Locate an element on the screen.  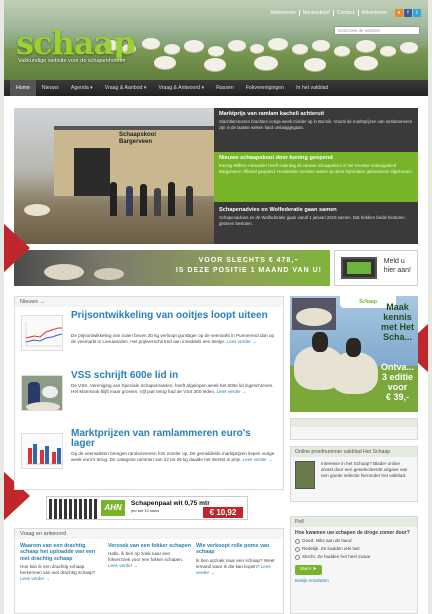
news-thumb-chart is located at coordinates (42, 333).